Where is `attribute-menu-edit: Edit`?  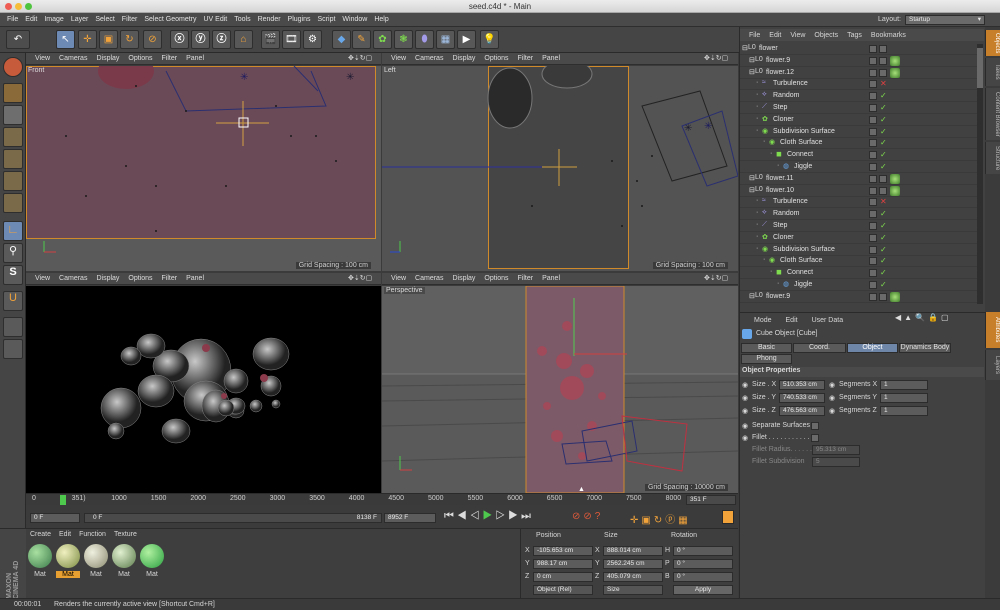 attribute-menu-edit: Edit is located at coordinates (792, 320).